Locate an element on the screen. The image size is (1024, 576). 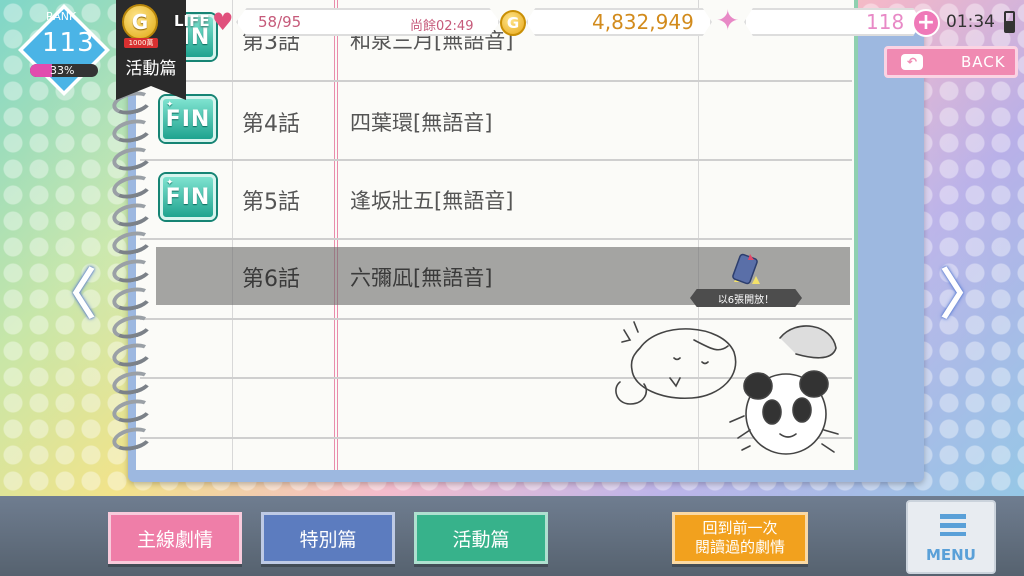
episode-title: 六彌凪[無語音] is located at coordinates (421, 278).